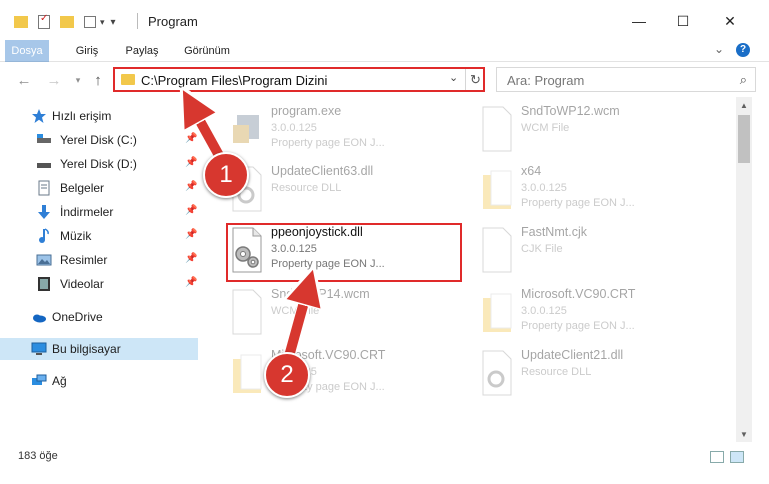 The height and width of the screenshot is (484, 769). Describe the element at coordinates (87, 51) in the screenshot. I see `tab-home: Giriş` at that location.